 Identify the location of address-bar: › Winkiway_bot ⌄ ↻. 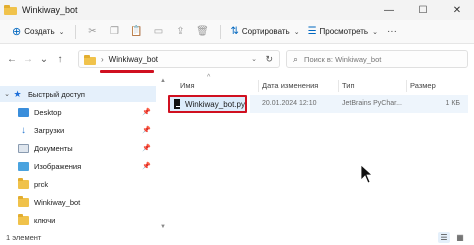
(179, 59).